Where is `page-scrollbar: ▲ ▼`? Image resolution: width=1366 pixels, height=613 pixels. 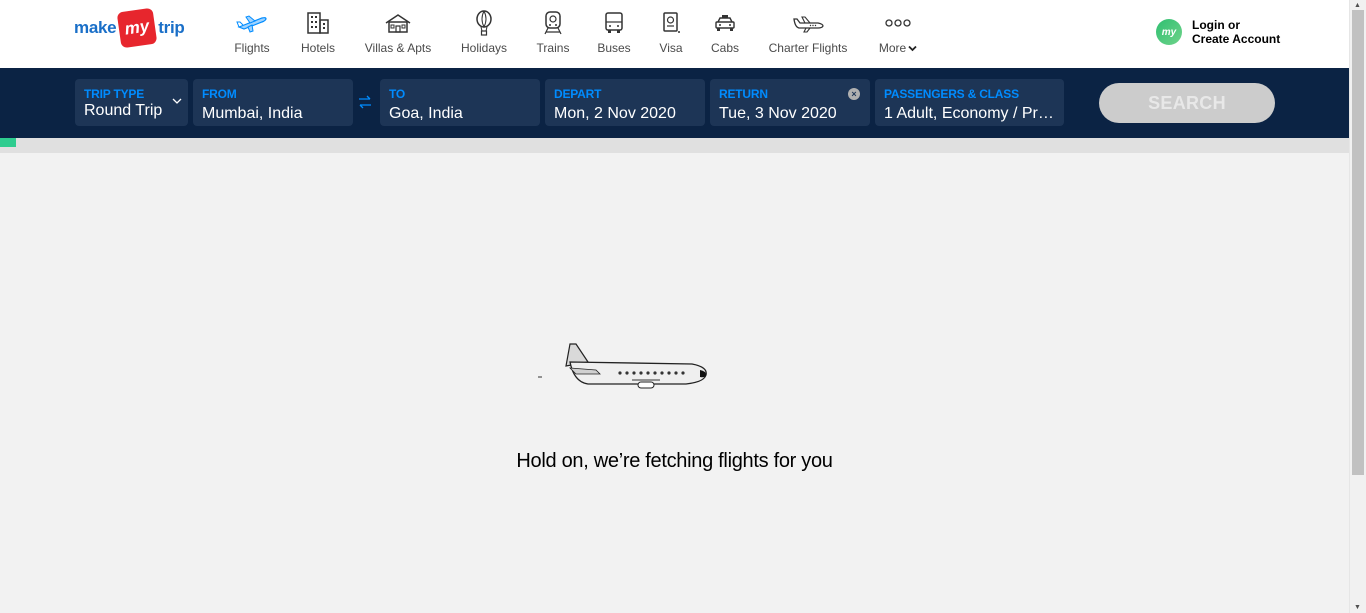
page-scrollbar: ▲ ▼ is located at coordinates (1357, 306).